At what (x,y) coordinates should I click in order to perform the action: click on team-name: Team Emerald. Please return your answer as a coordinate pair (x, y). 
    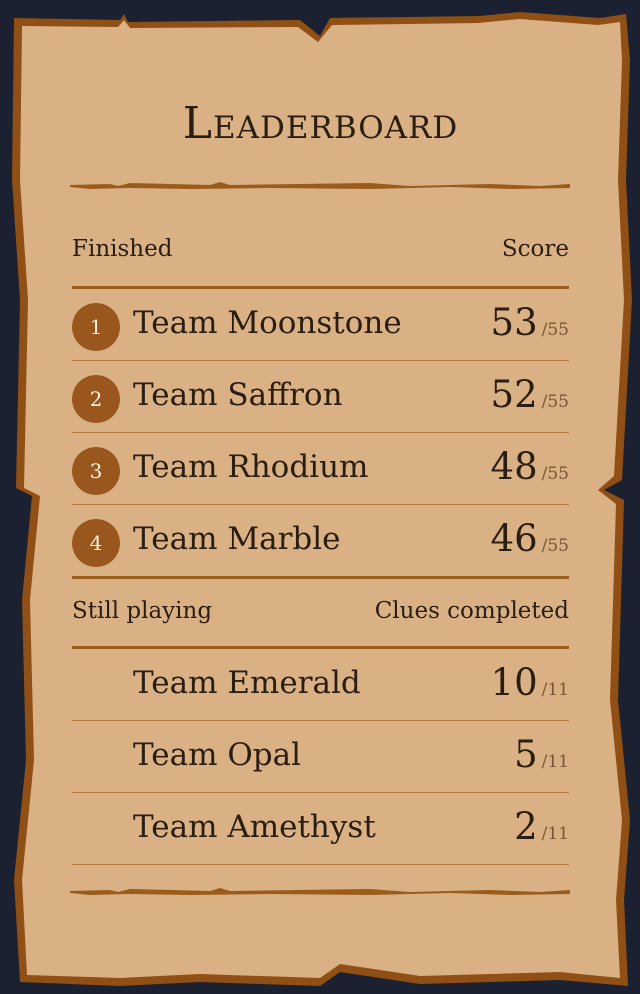
    Looking at the image, I should click on (247, 683).